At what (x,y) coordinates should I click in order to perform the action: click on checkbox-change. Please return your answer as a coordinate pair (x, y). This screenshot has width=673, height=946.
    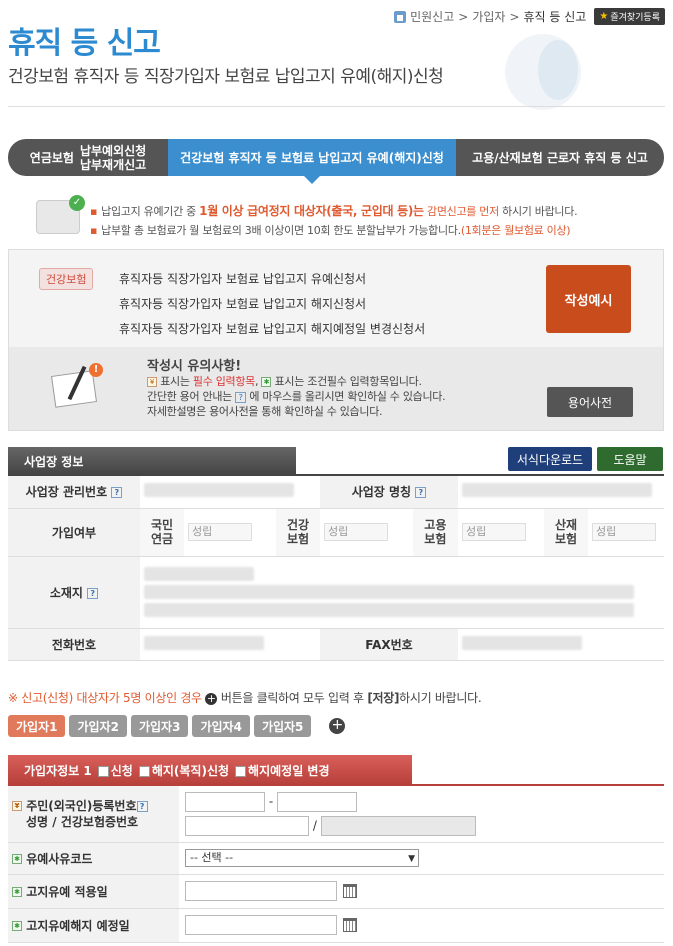
    Looking at the image, I should click on (241, 771).